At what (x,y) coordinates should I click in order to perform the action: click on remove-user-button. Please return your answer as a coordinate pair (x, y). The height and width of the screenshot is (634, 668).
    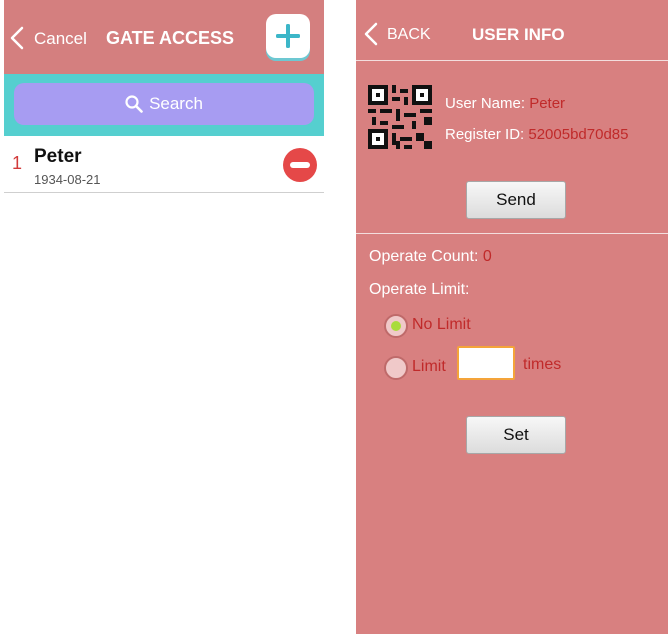
    Looking at the image, I should click on (300, 165).